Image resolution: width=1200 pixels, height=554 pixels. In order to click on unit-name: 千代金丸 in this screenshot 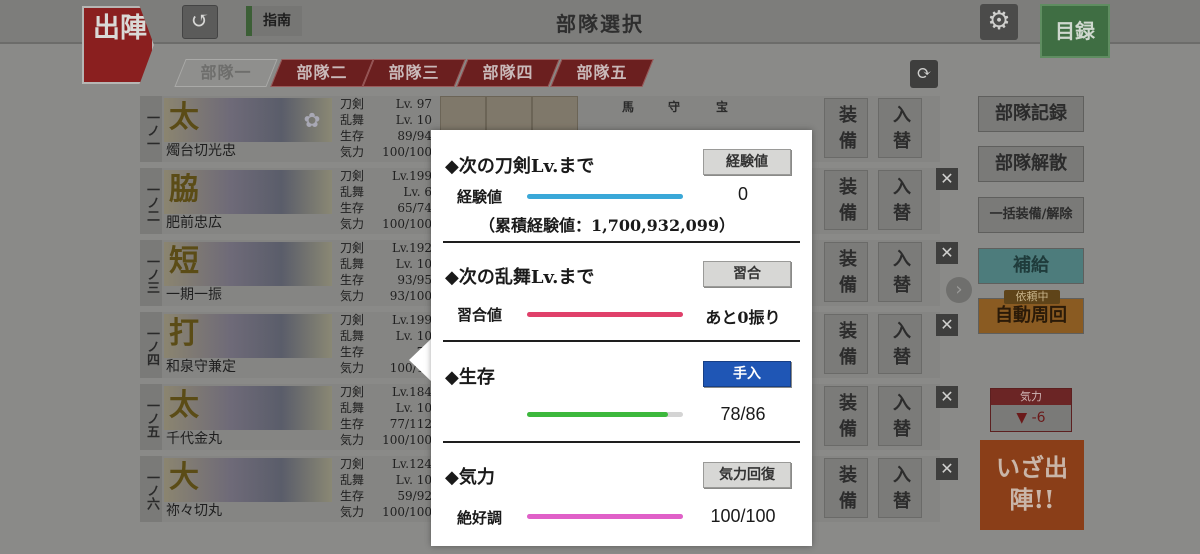, I will do `click(194, 439)`.